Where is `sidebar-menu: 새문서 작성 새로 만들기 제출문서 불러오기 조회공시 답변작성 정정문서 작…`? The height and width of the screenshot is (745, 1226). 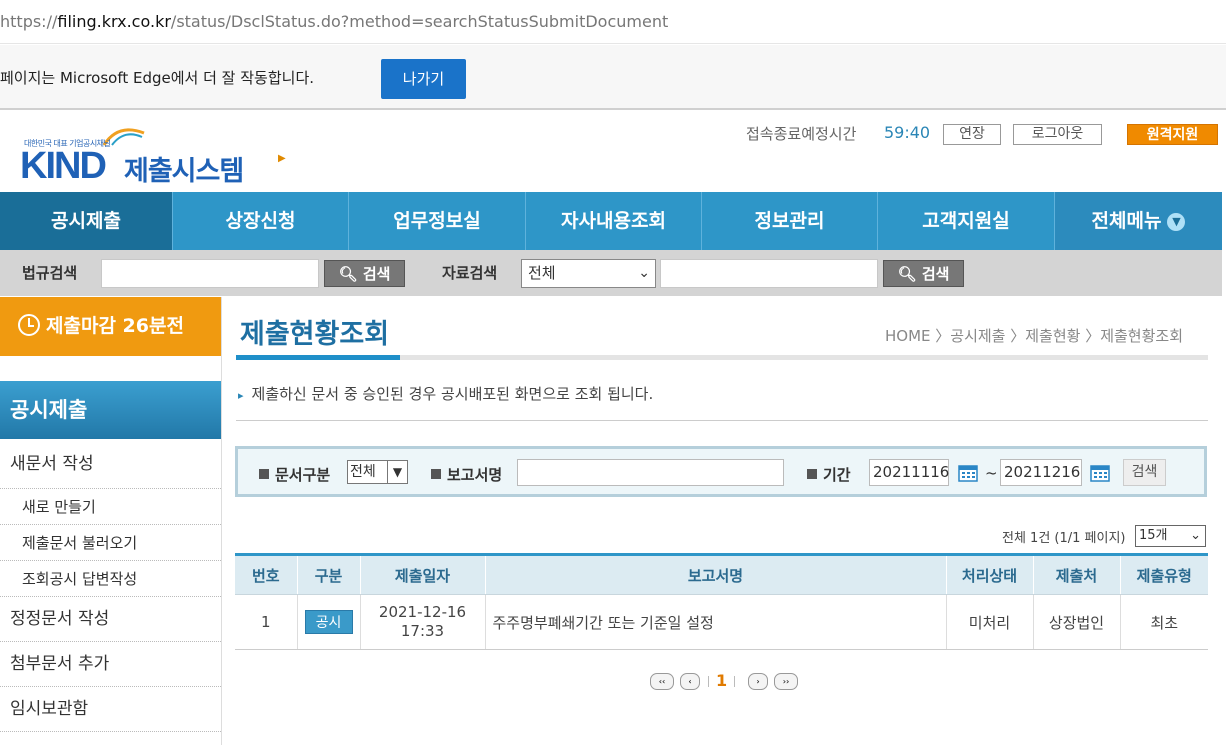
sidebar-menu: 새문서 작성 새로 만들기 제출문서 불러오기 조회공시 답변작성 정정문서 작… is located at coordinates (110, 586).